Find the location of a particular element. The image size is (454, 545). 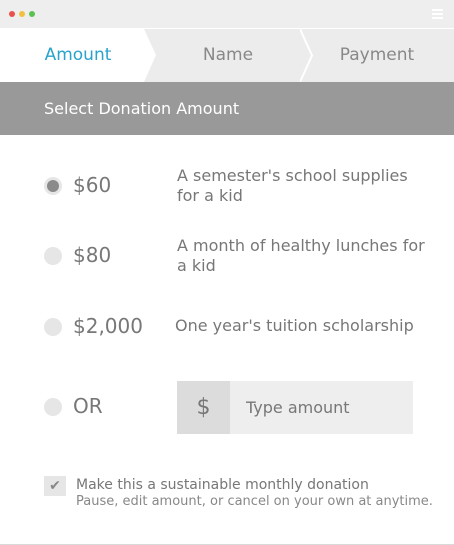

step-tabs: Amount Name Payment is located at coordinates (227, 55).